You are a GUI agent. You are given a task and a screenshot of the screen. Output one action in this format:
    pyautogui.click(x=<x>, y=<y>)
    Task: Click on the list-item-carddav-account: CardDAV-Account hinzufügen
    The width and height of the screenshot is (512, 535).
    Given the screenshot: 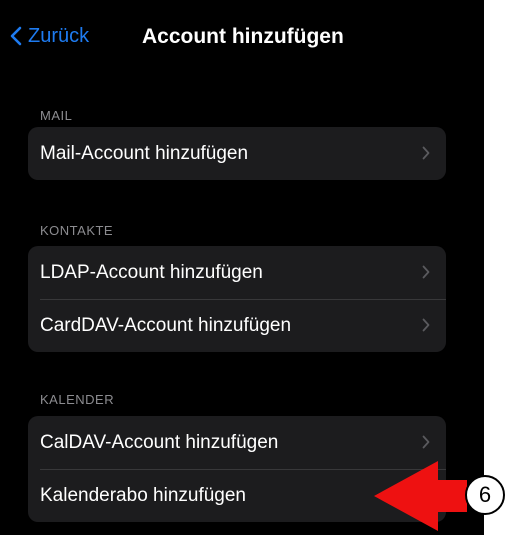 What is the action you would take?
    pyautogui.click(x=237, y=325)
    